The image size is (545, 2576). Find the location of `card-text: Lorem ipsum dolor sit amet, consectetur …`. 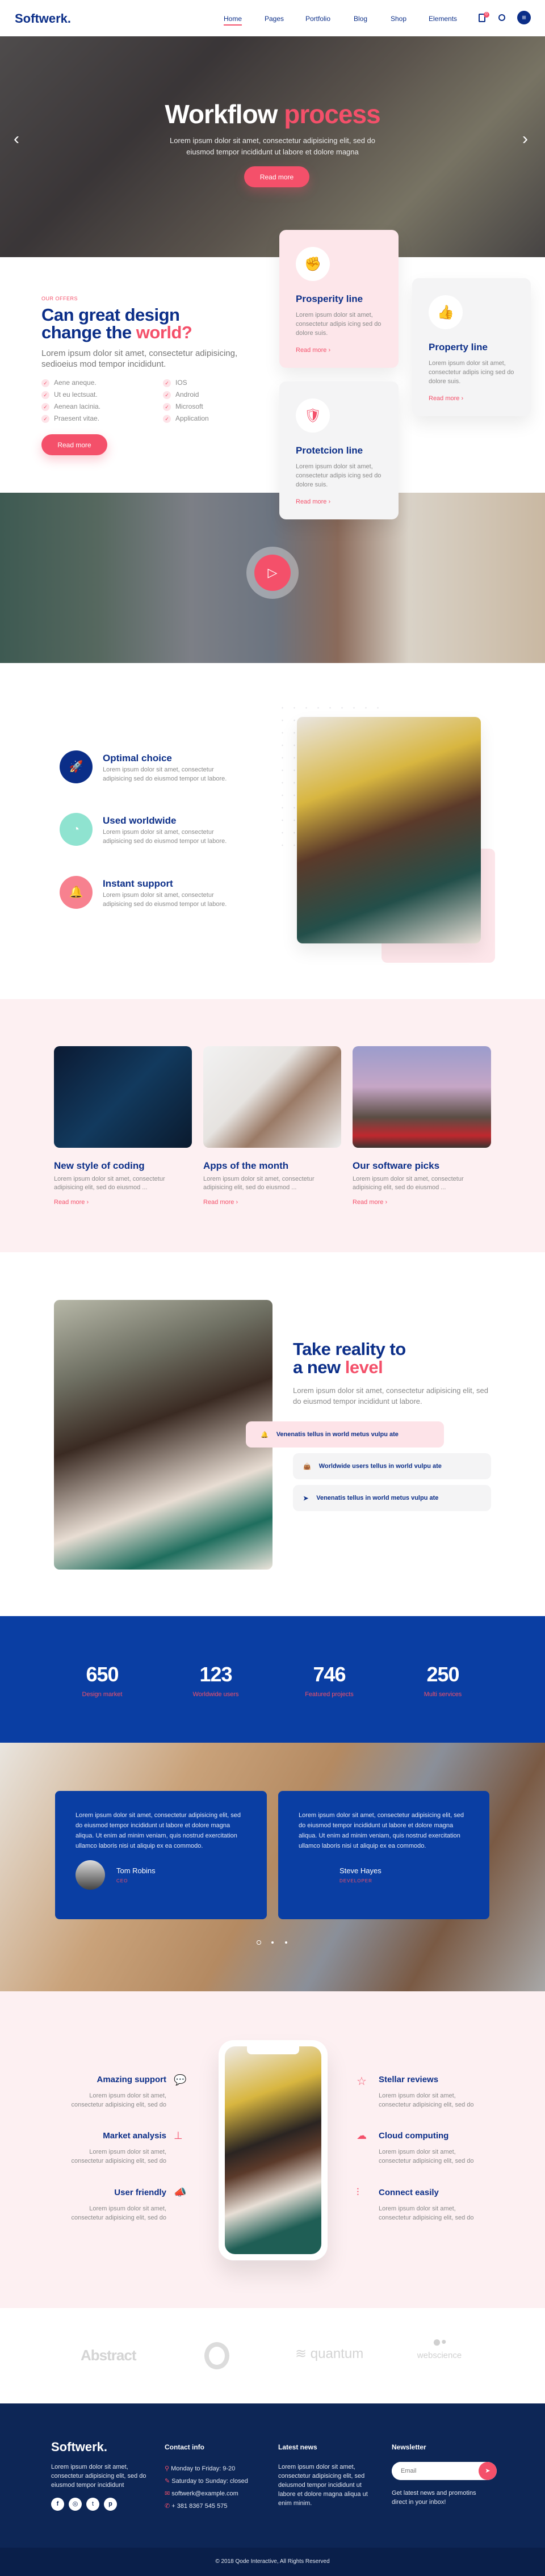

card-text: Lorem ipsum dolor sit amet, consectetur … is located at coordinates (339, 476).